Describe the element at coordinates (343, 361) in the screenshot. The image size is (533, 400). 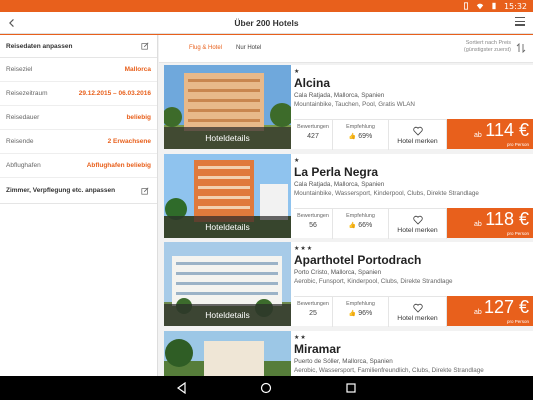
I see `hotel-location: Puerto de Sóller, Mallorca, Spanien` at that location.